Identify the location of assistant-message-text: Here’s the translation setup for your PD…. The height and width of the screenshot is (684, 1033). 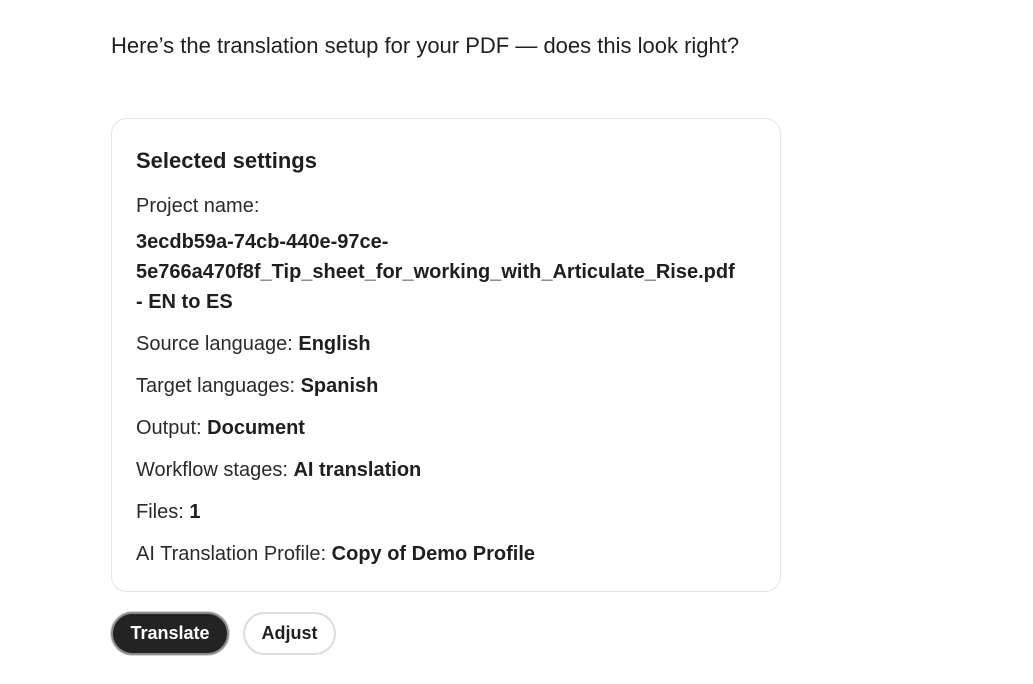
(425, 45).